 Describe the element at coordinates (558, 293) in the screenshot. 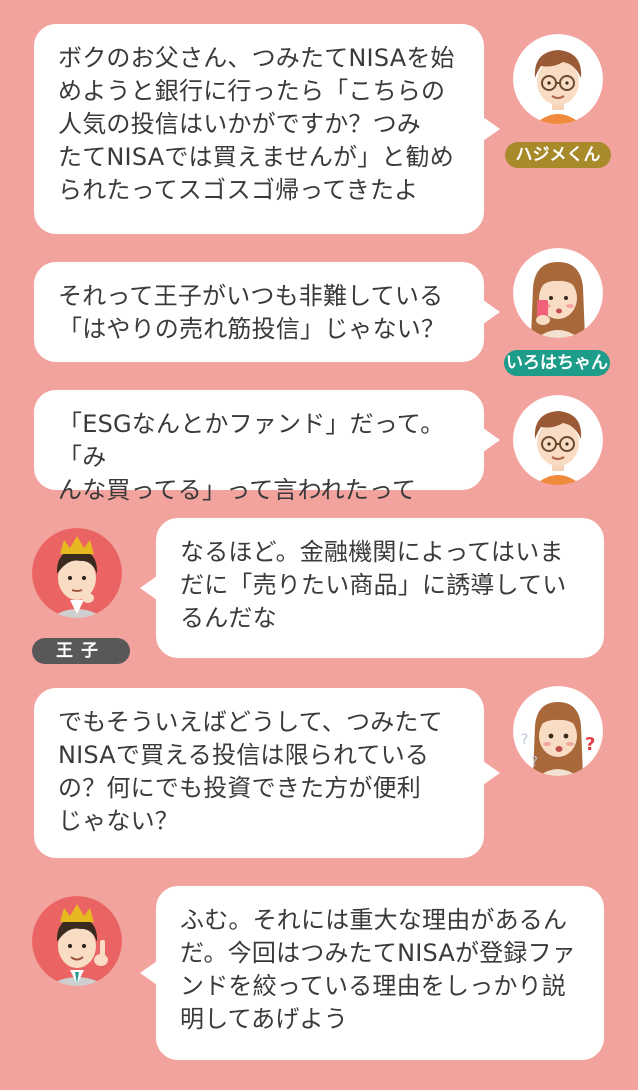

I see `girl-phone-avatar-icon` at that location.